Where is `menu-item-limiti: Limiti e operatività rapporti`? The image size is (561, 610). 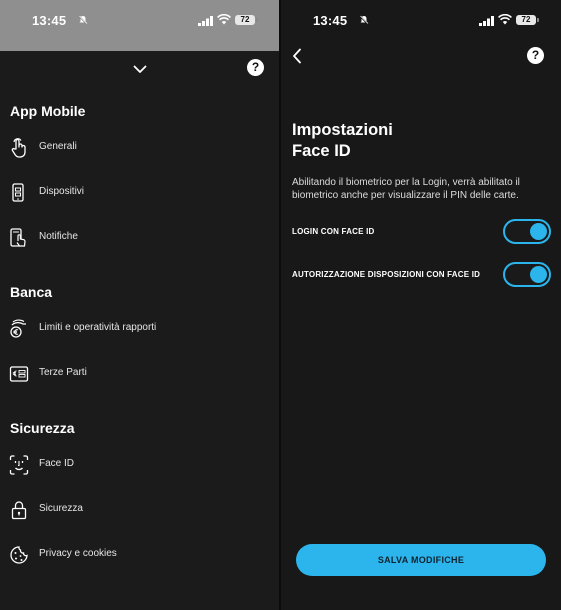
menu-item-limiti: Limiti e operatività rapporti is located at coordinates (139, 329).